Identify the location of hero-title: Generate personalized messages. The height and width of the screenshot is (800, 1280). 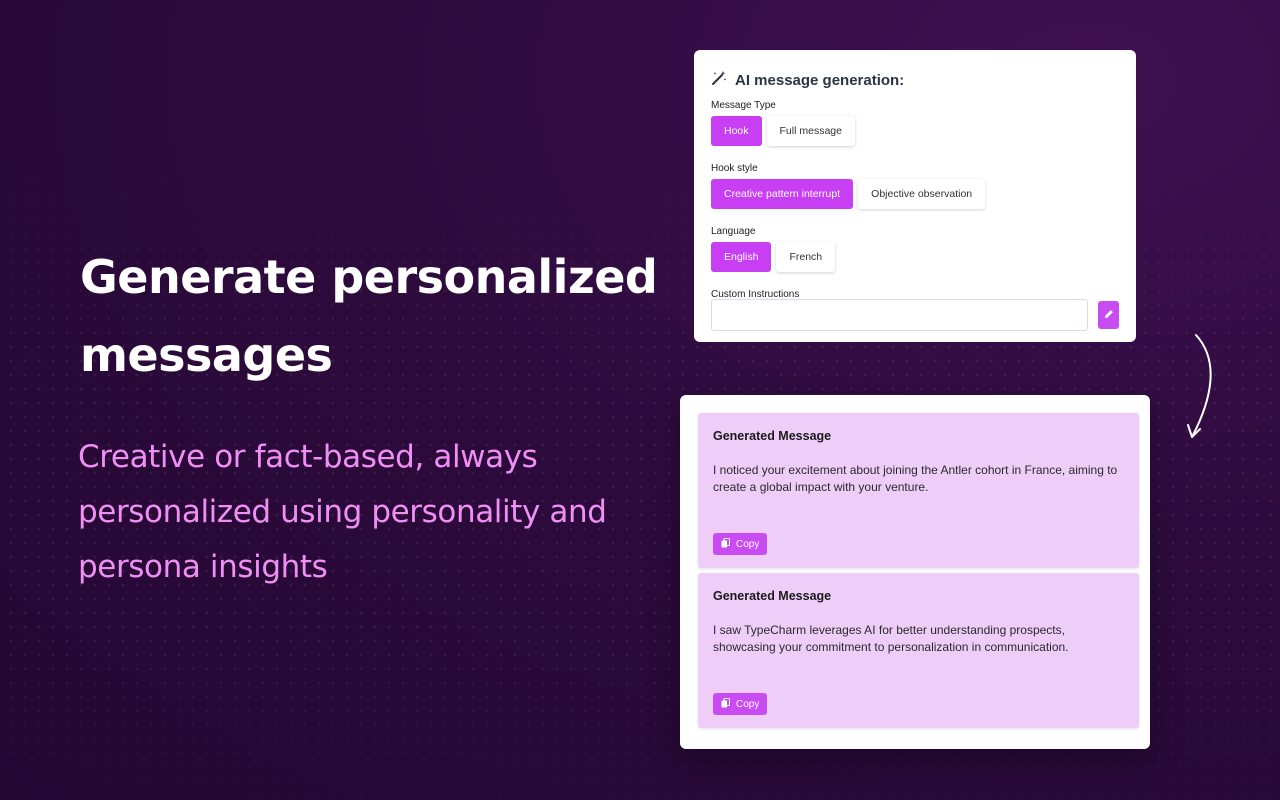
(369, 316).